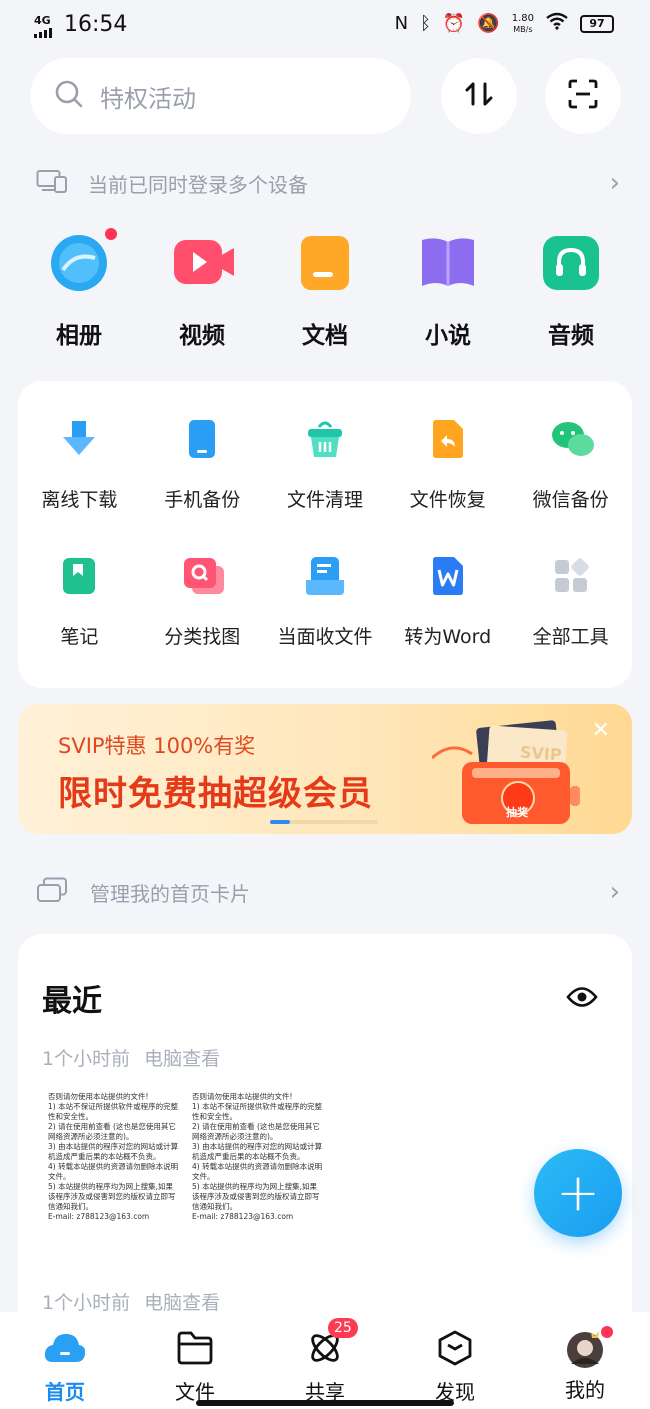 This screenshot has width=650, height=1409. I want to click on alarm-icon: ⏰, so click(454, 23).